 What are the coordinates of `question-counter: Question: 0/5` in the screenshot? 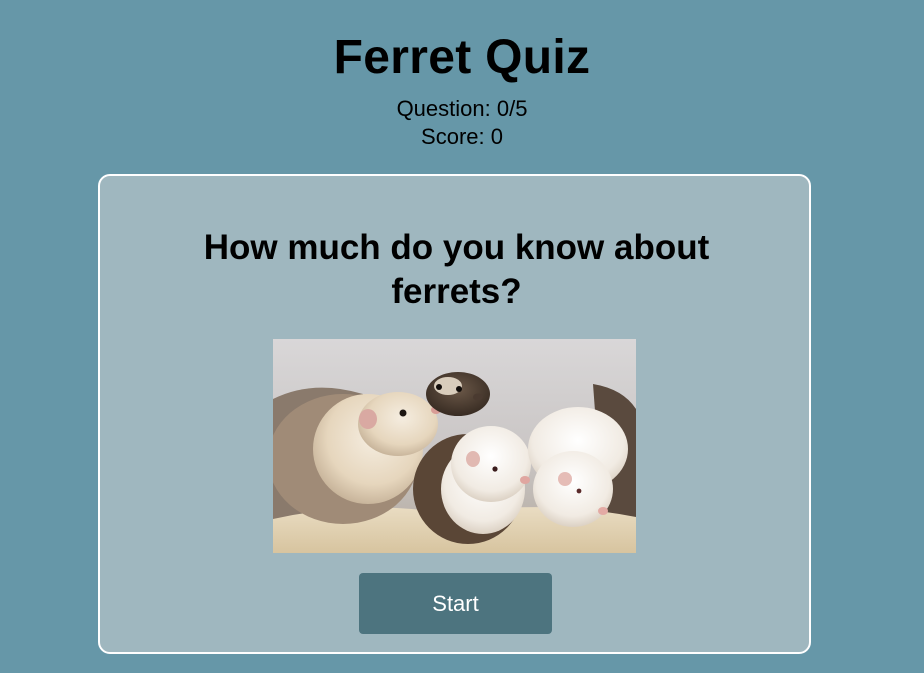 It's located at (462, 108).